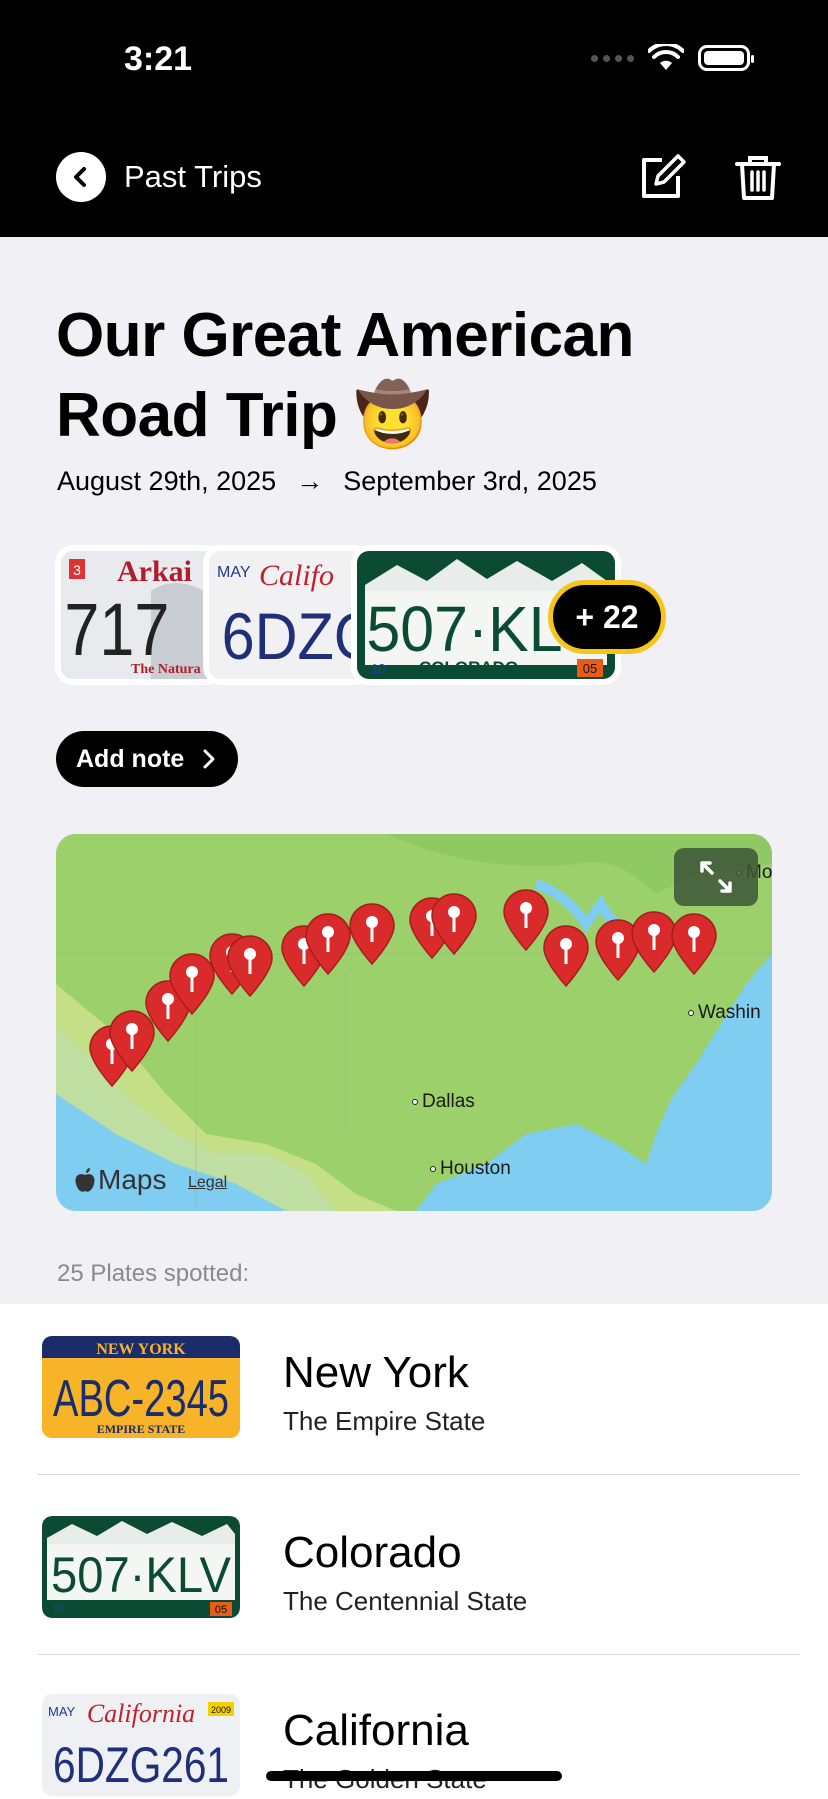 The height and width of the screenshot is (1799, 828). I want to click on state-nickname: The Empire State, so click(384, 1421).